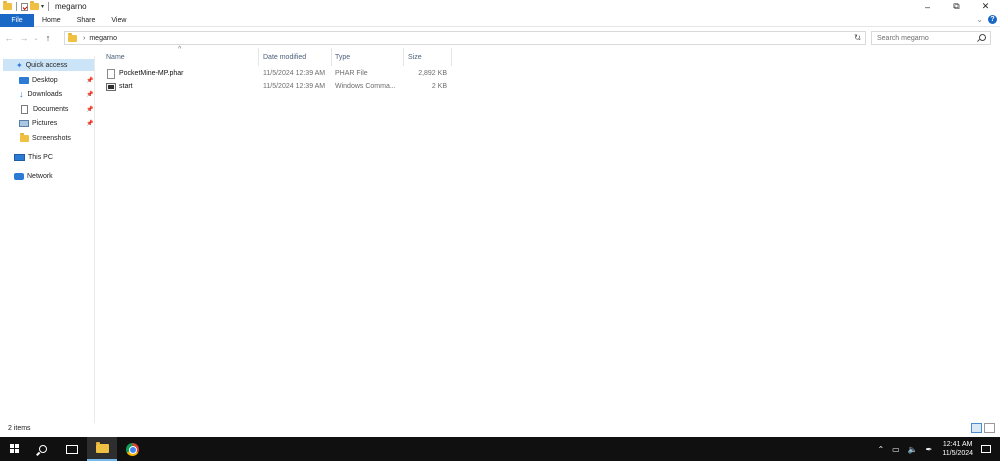  I want to click on network-icon, so click(19, 176).